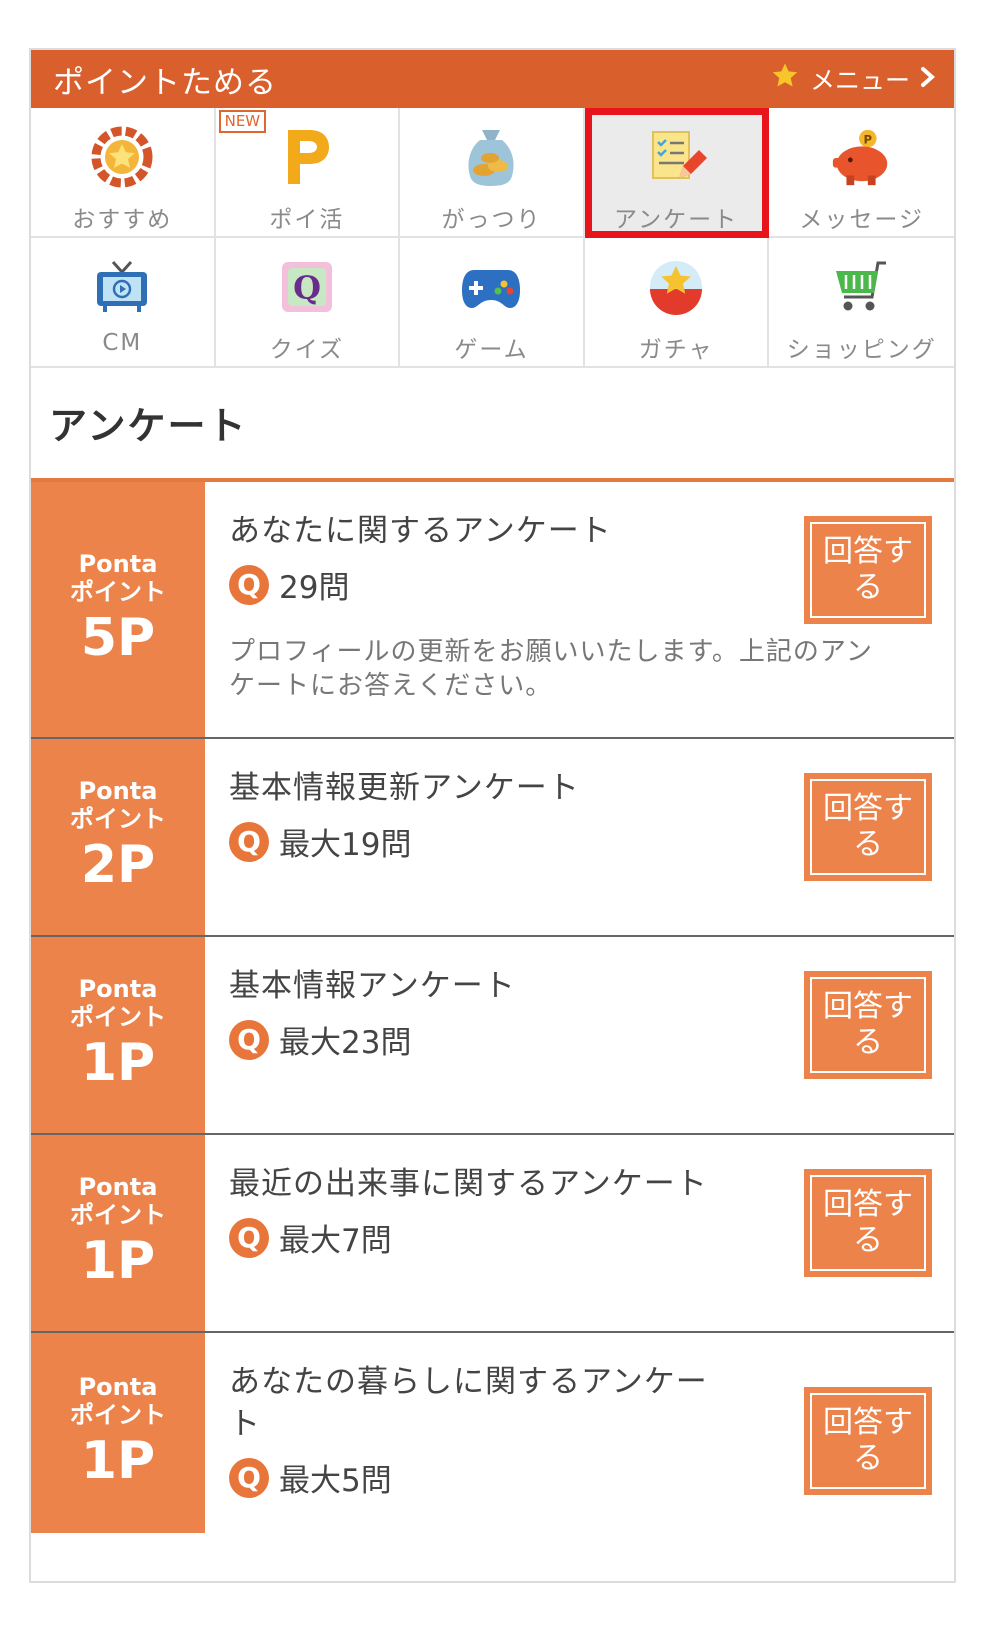 The image size is (984, 1632). I want to click on laurel-star-icon, so click(122, 157).